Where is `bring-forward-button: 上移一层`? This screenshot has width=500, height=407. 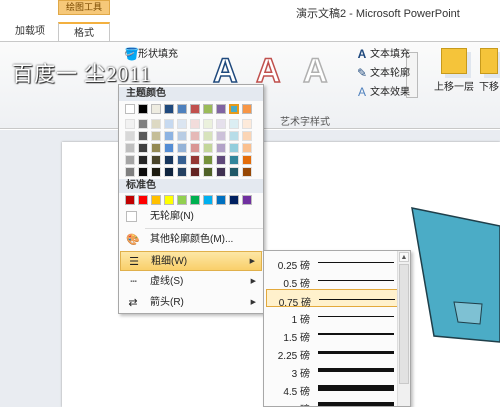
bring-forward-button: 上移一层 is located at coordinates (454, 70).